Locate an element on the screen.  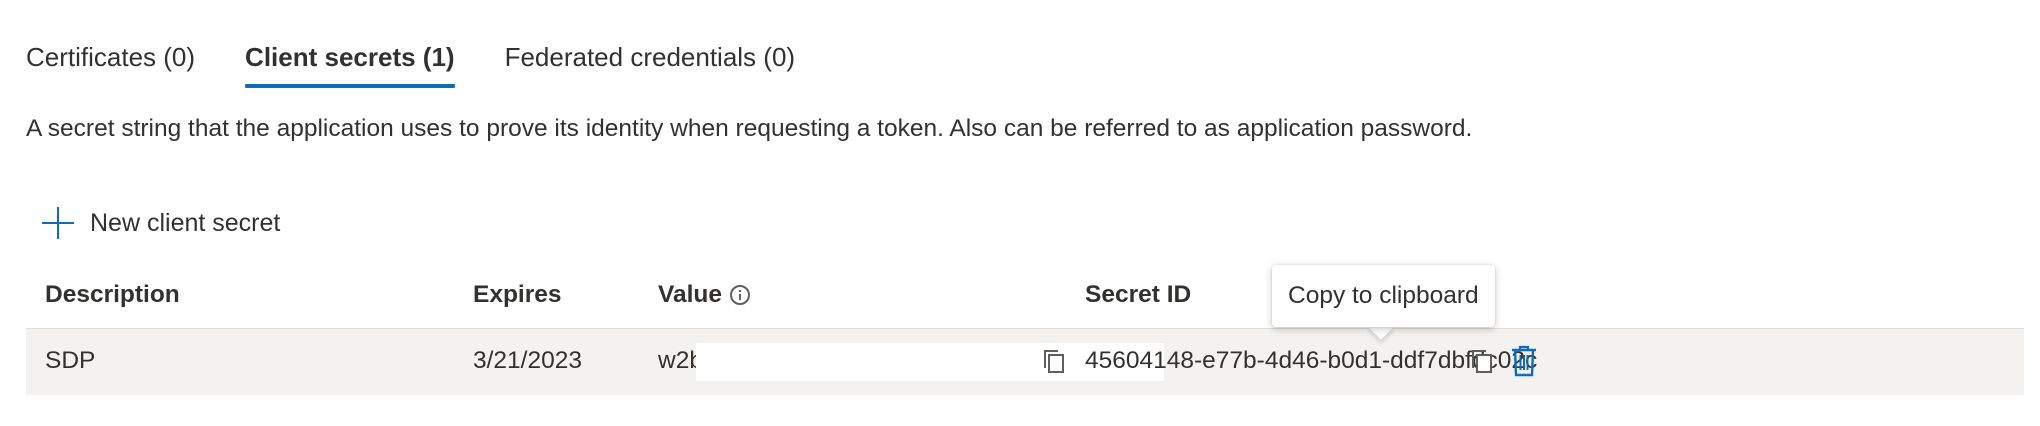
new-client-secret-button: New client secret is located at coordinates (161, 223).